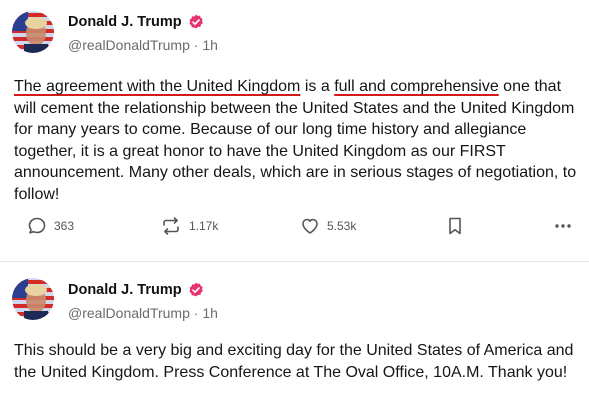 The width and height of the screenshot is (589, 409). I want to click on repost-count: 1.17k, so click(204, 226).